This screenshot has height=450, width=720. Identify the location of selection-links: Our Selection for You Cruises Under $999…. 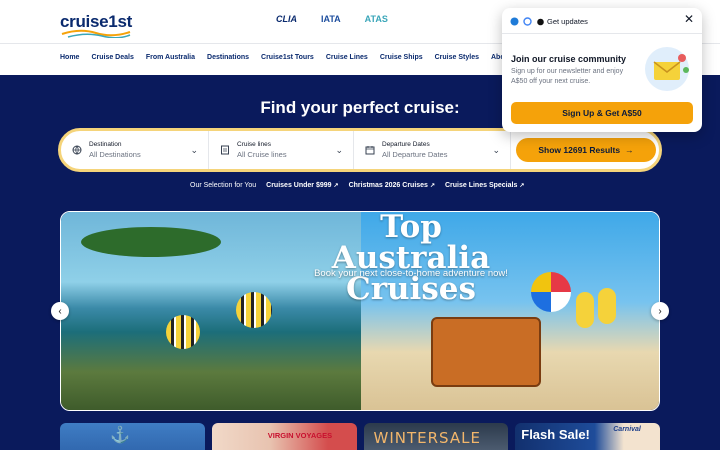
(357, 185).